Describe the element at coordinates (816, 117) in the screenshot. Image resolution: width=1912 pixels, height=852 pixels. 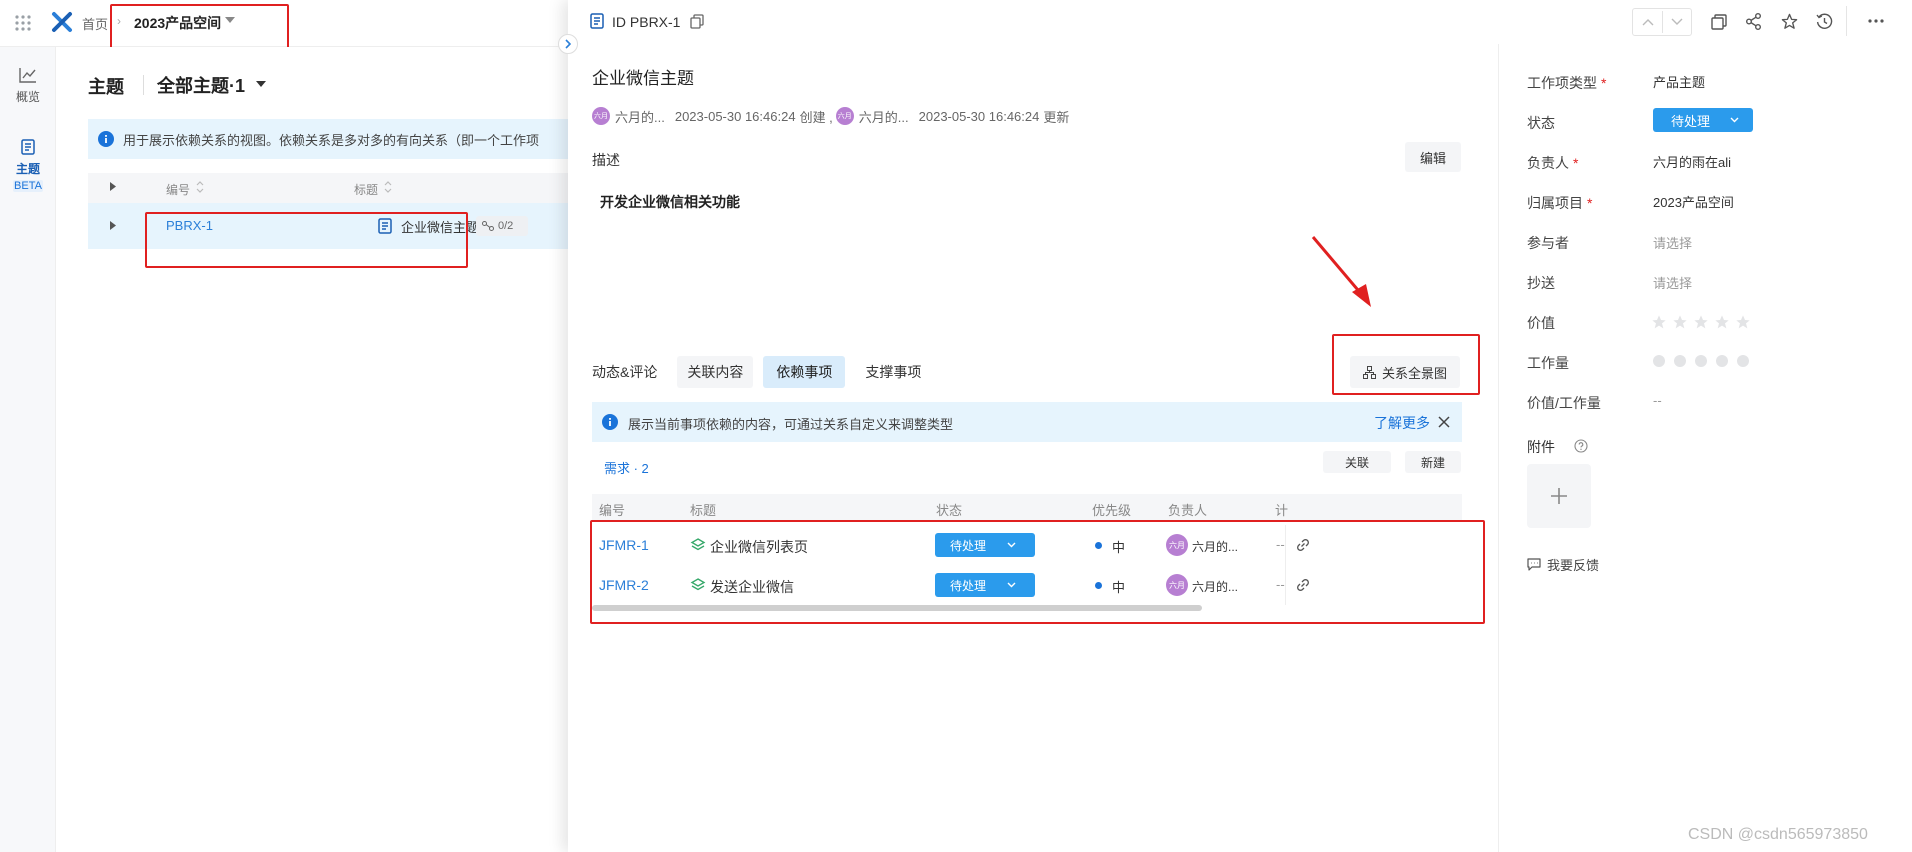
I see `created-word: 创建 ,` at that location.